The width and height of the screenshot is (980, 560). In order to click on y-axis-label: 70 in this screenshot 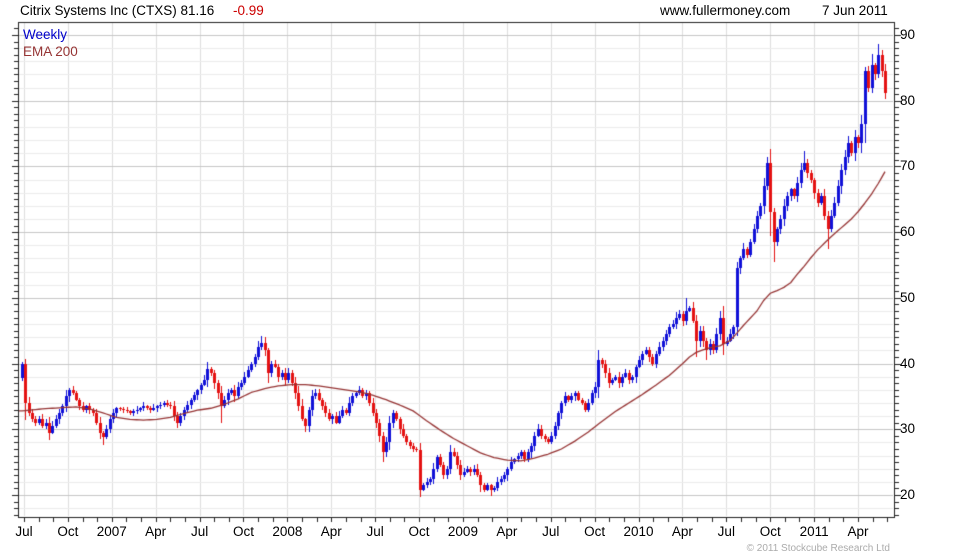, I will do `click(908, 166)`.